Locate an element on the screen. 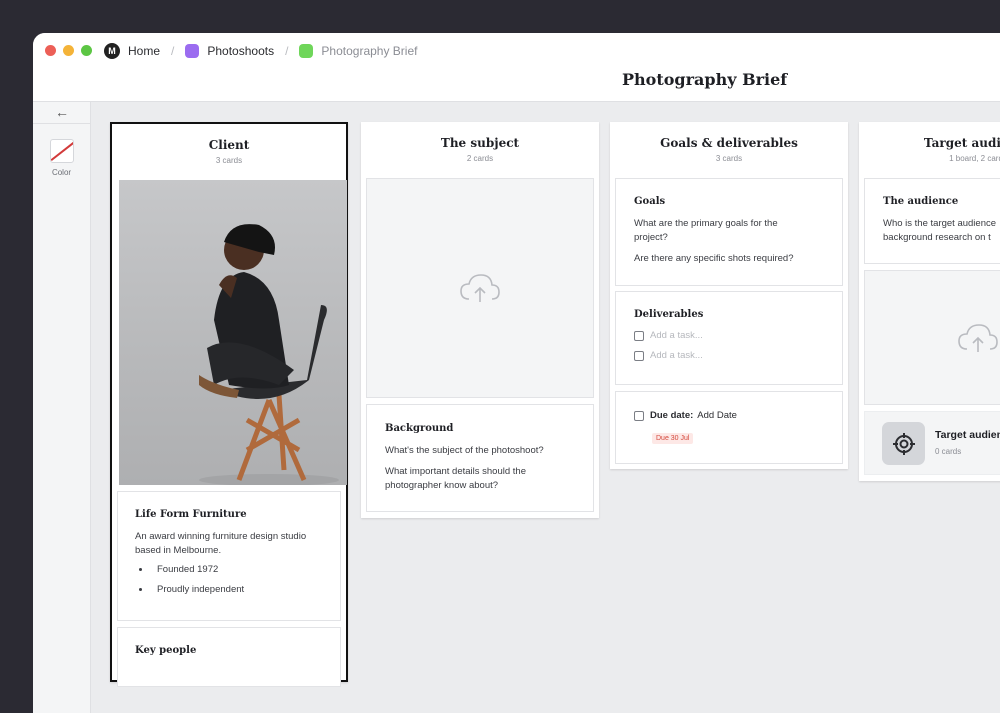 This screenshot has width=1000, height=713. due-date-badge: Due 30 Jul is located at coordinates (673, 438).